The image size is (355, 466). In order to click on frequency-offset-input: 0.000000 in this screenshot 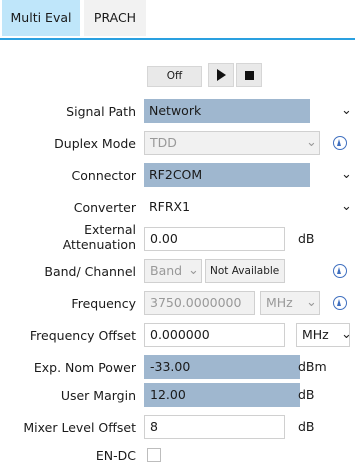, I will do `click(214, 335)`.